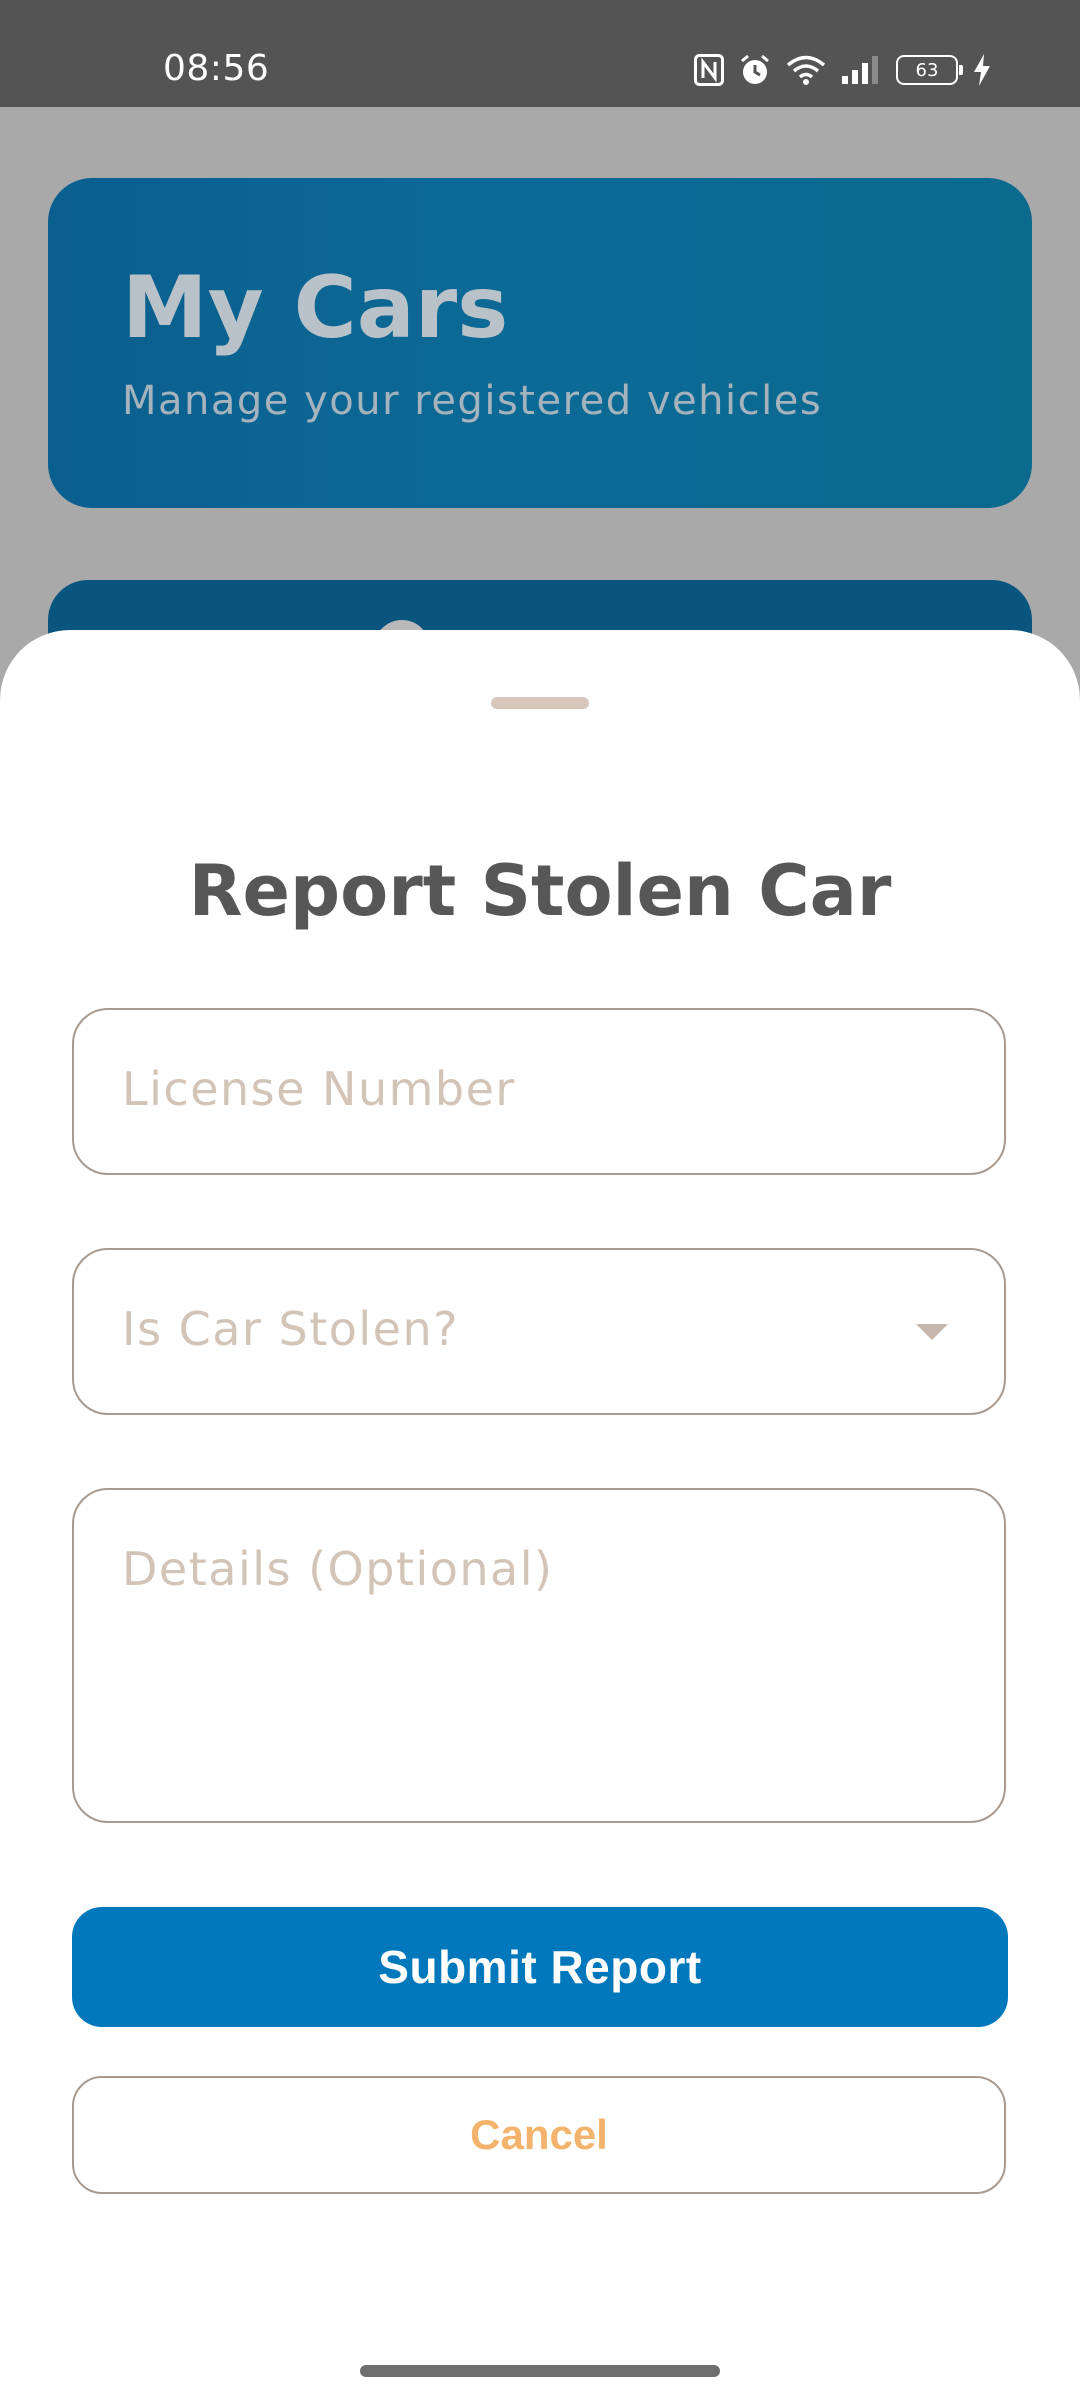  What do you see at coordinates (540, 53) in the screenshot?
I see `status-bar: 08:56 63` at bounding box center [540, 53].